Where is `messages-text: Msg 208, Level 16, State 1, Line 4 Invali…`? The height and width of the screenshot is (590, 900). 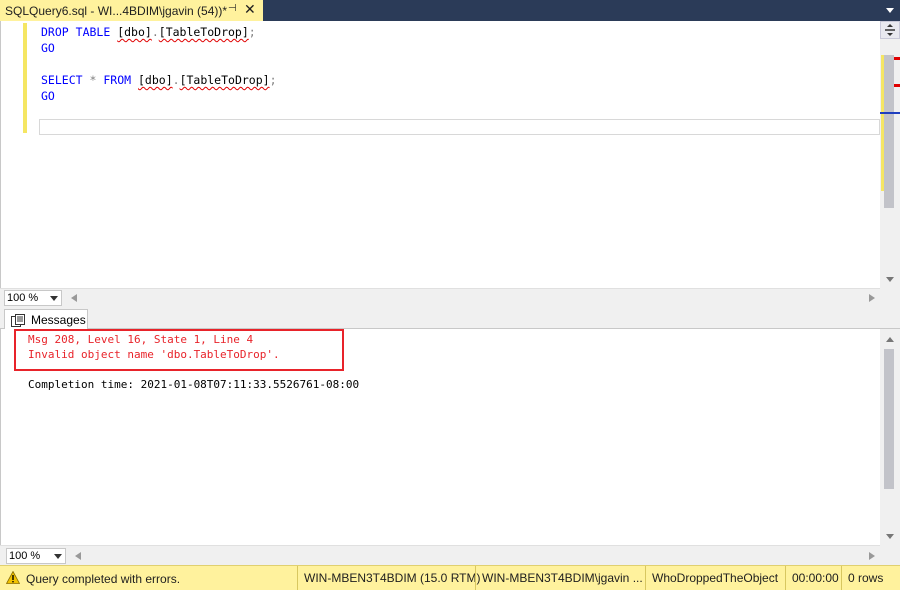
messages-text: Msg 208, Level 16, State 1, Line 4 Invali… is located at coordinates (193, 362).